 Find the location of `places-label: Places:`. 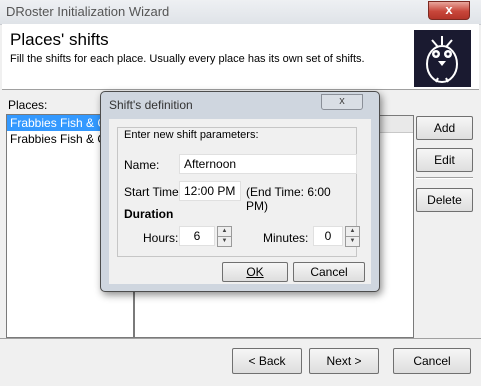

places-label: Places: is located at coordinates (28, 105).